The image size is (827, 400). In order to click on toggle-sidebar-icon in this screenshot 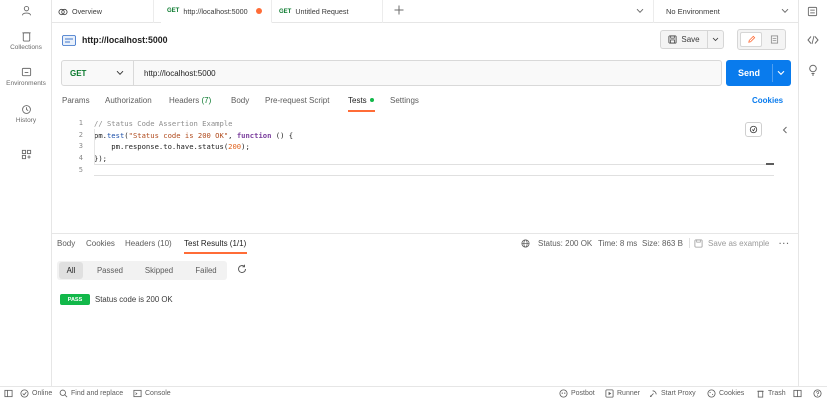, I will do `click(10, 393)`.